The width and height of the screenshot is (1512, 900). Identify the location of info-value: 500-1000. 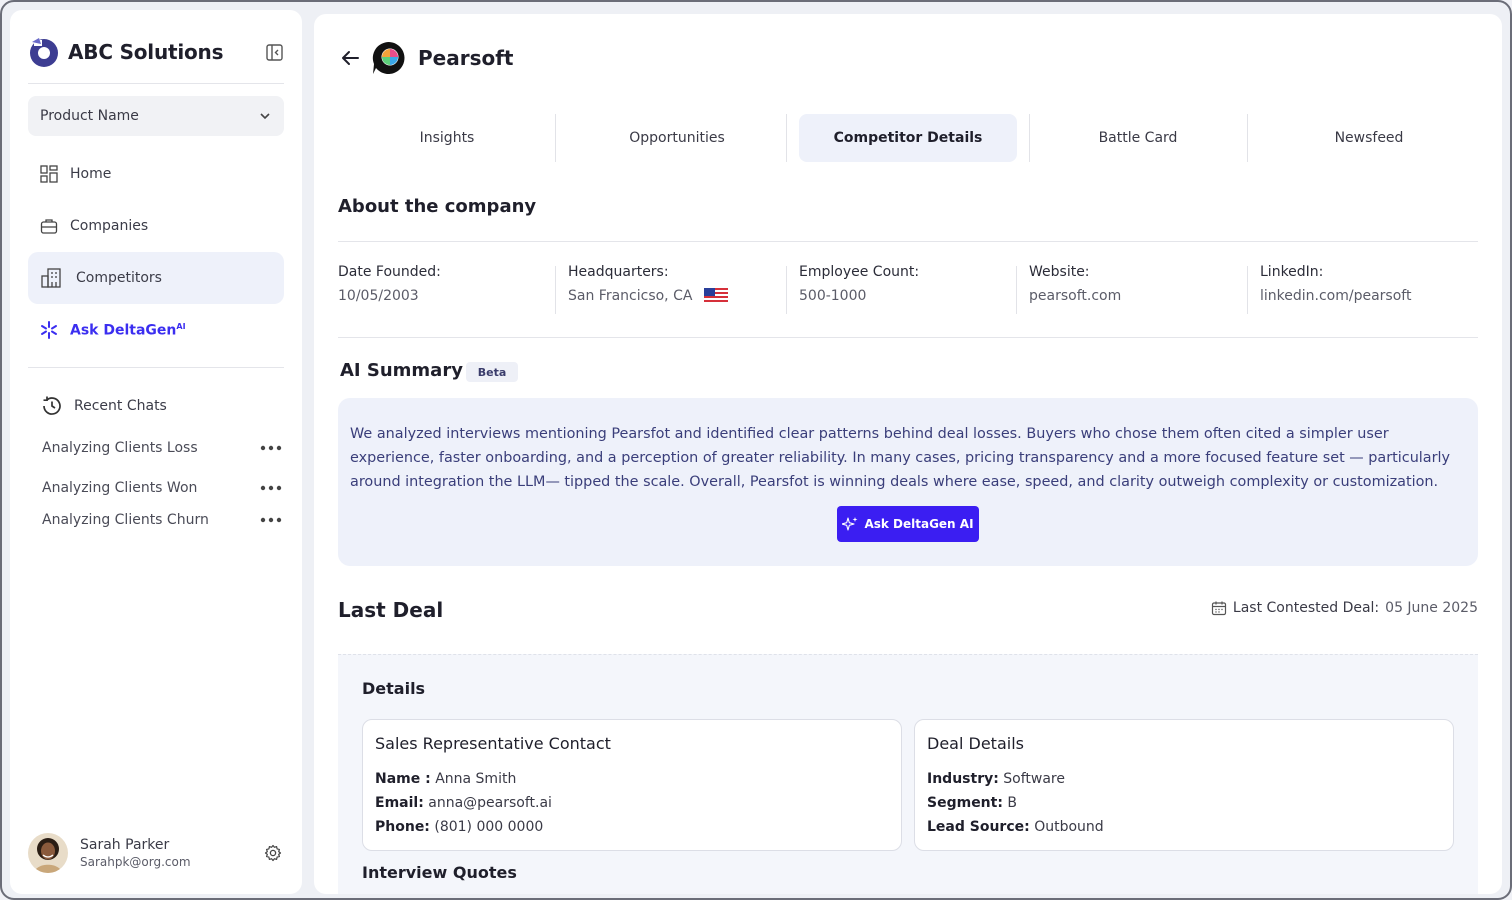
(833, 296).